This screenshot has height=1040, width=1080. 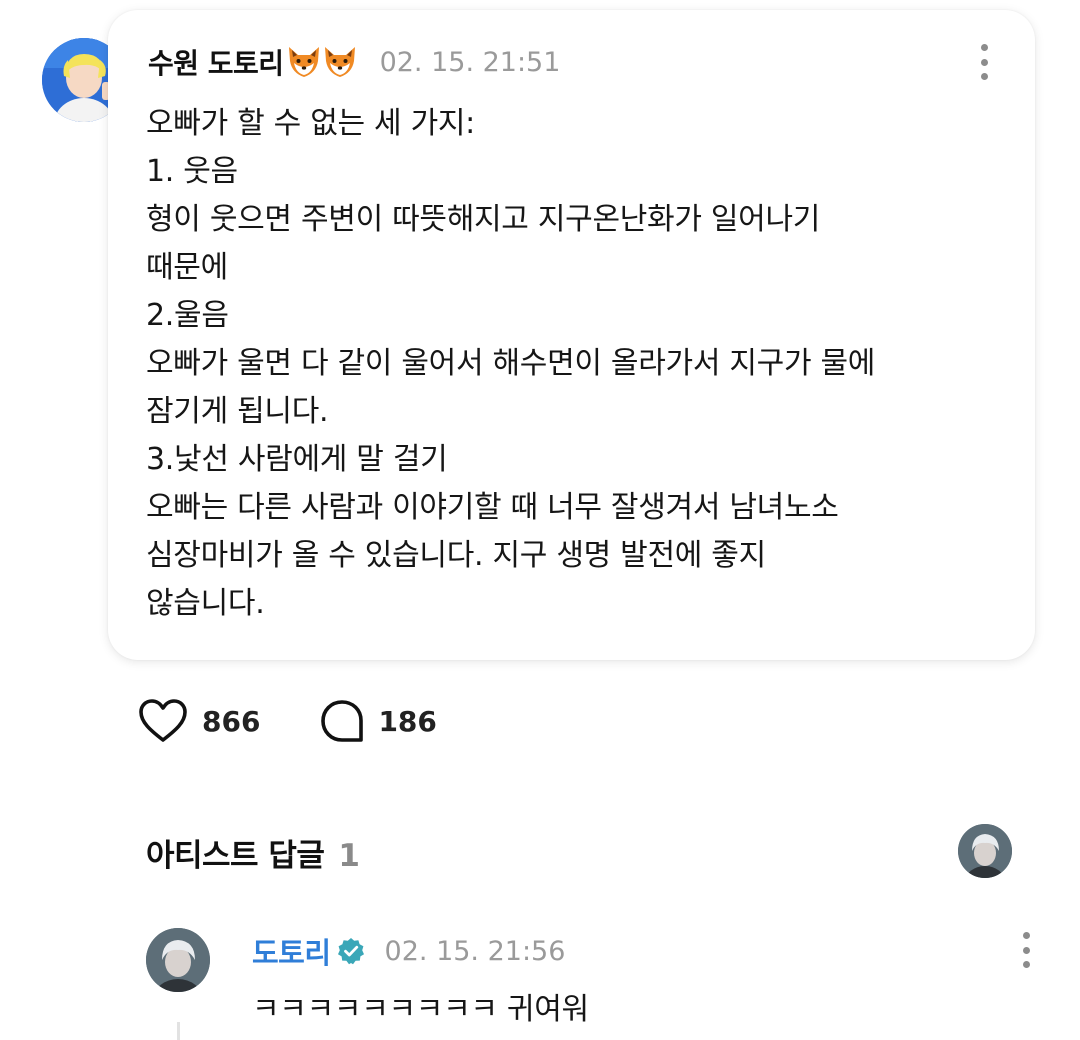 What do you see at coordinates (231, 721) in the screenshot?
I see `like-count: 866` at bounding box center [231, 721].